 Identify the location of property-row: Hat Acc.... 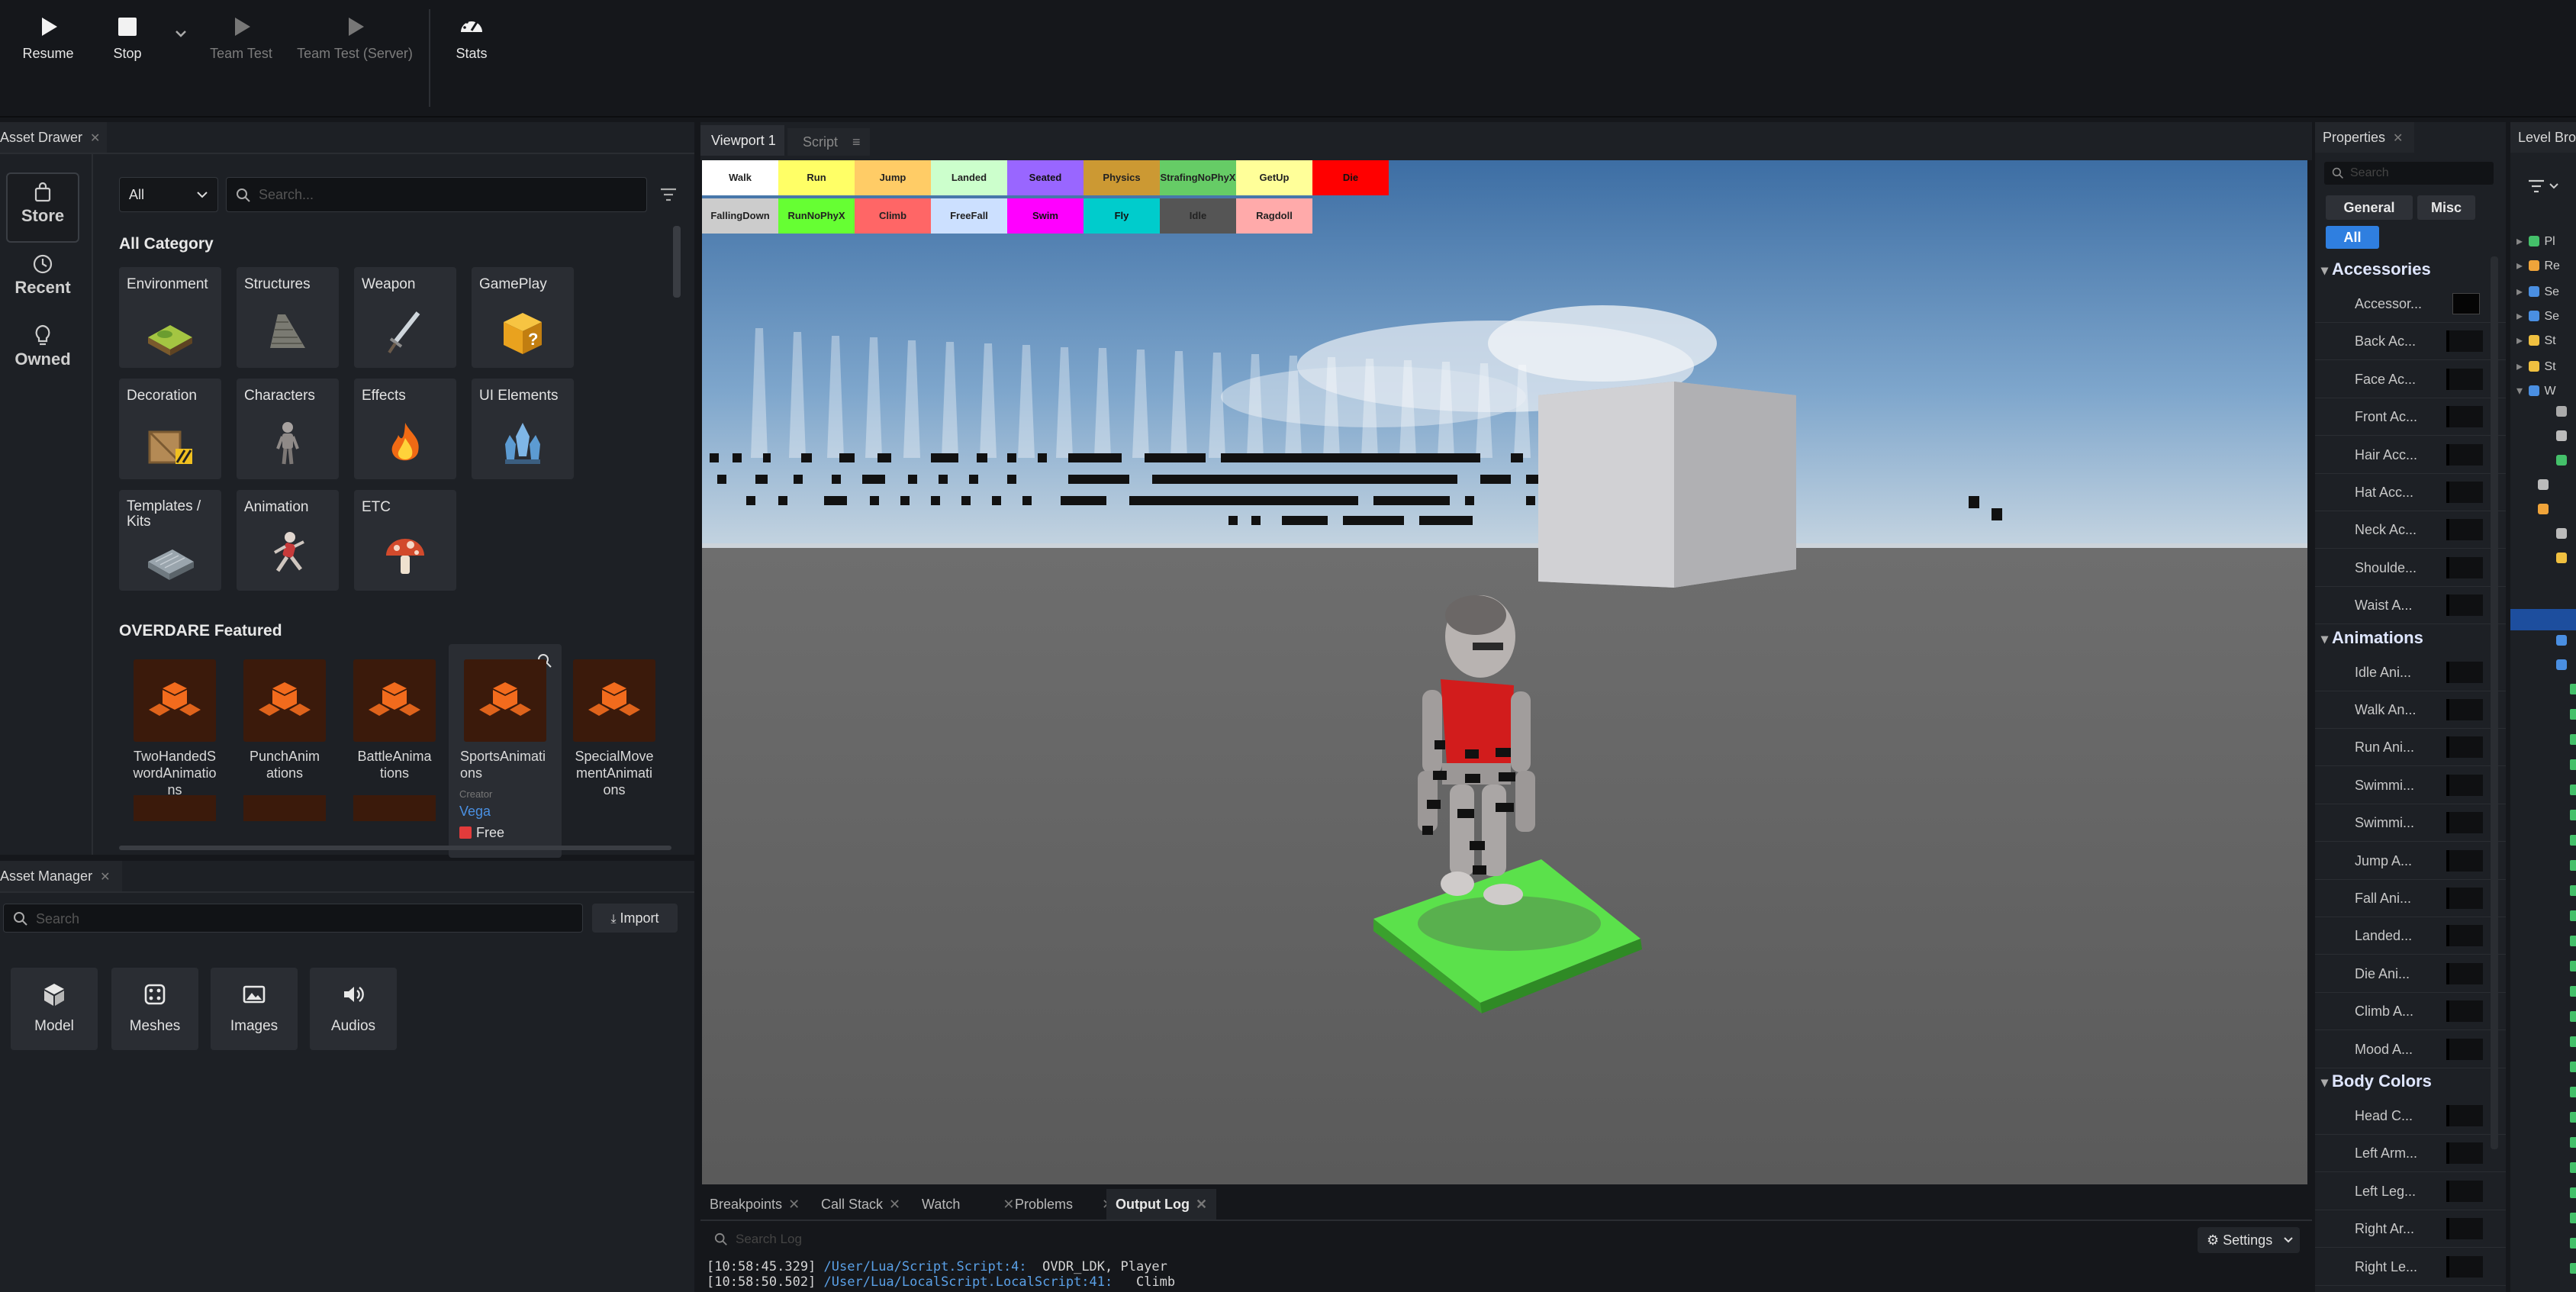
(2410, 492).